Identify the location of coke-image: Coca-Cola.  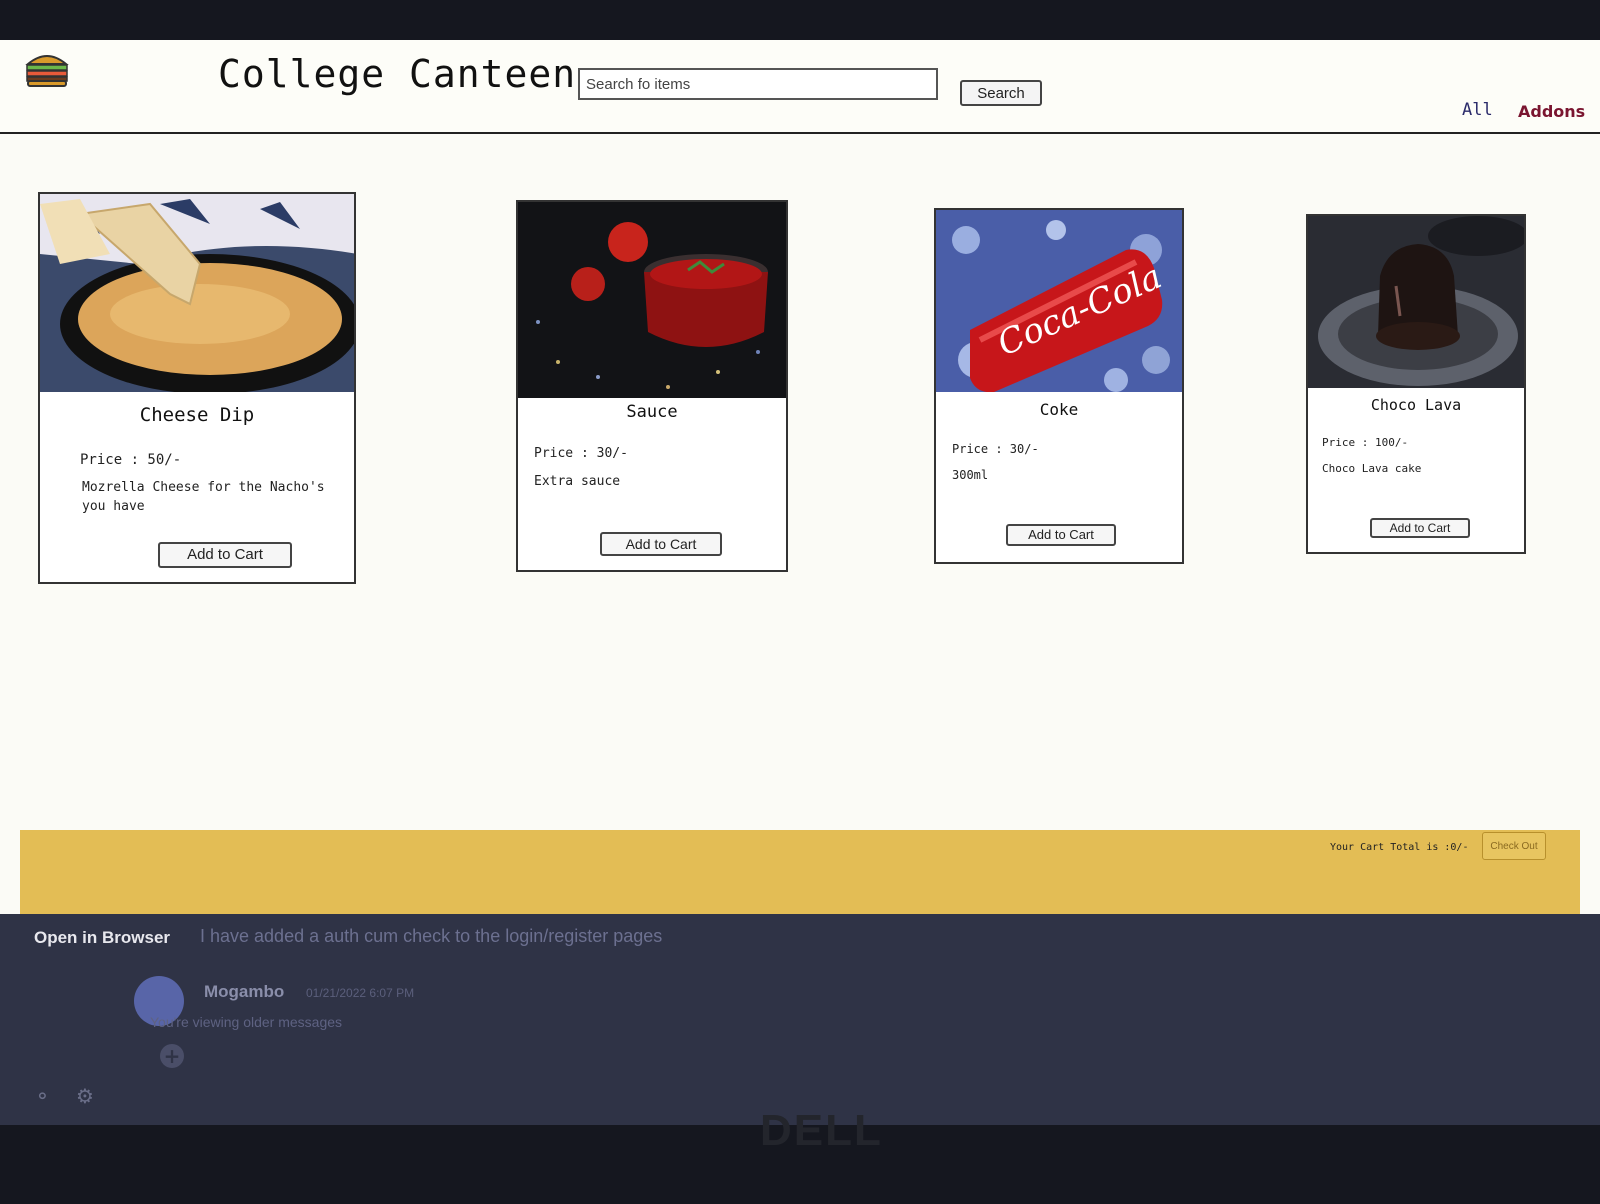
(1059, 301).